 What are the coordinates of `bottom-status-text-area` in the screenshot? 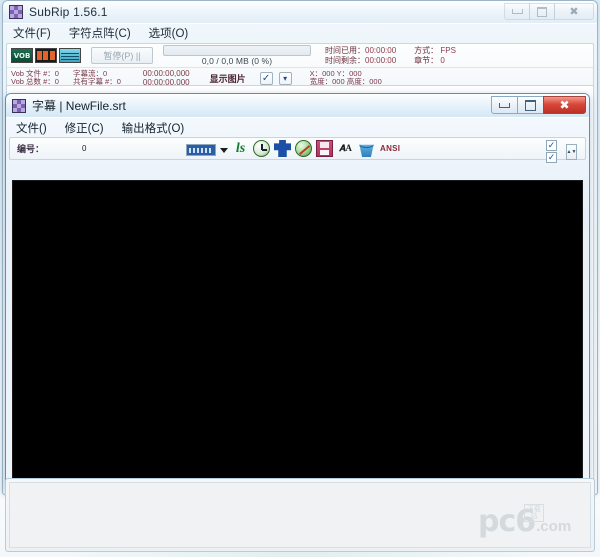 It's located at (300, 515).